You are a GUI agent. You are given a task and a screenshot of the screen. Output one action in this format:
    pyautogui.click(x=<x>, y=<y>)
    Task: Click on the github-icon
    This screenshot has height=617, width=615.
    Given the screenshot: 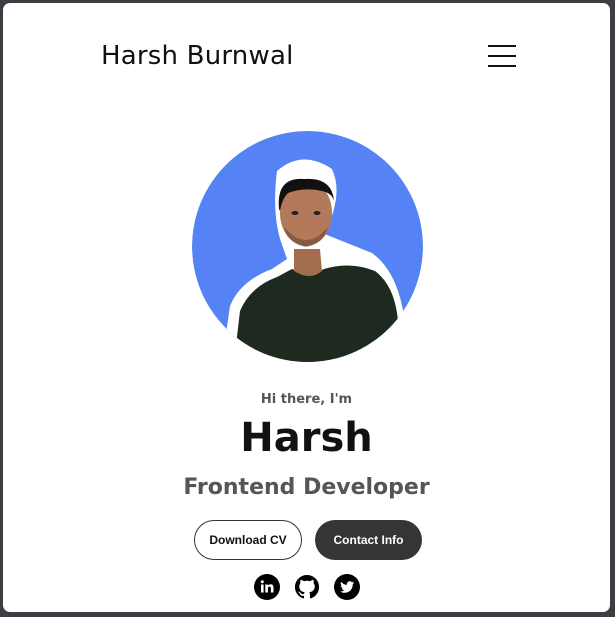 What is the action you would take?
    pyautogui.click(x=306, y=587)
    